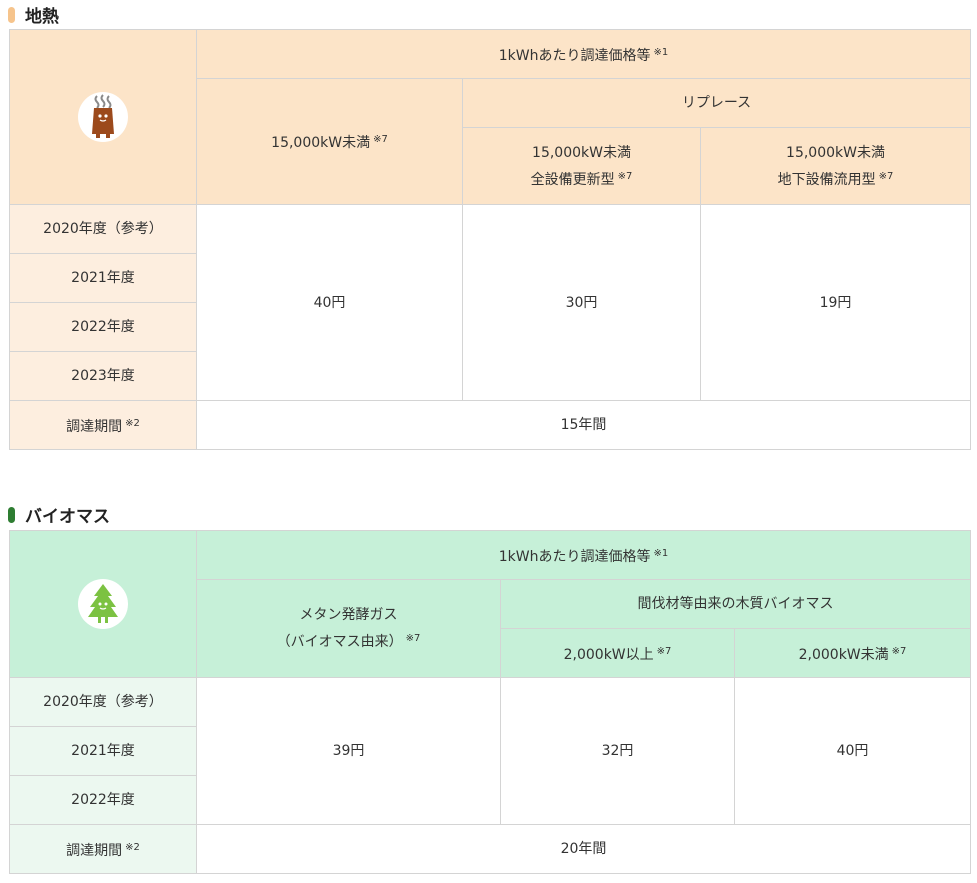  Describe the element at coordinates (581, 302) in the screenshot. I see `price-value: 30円` at that location.